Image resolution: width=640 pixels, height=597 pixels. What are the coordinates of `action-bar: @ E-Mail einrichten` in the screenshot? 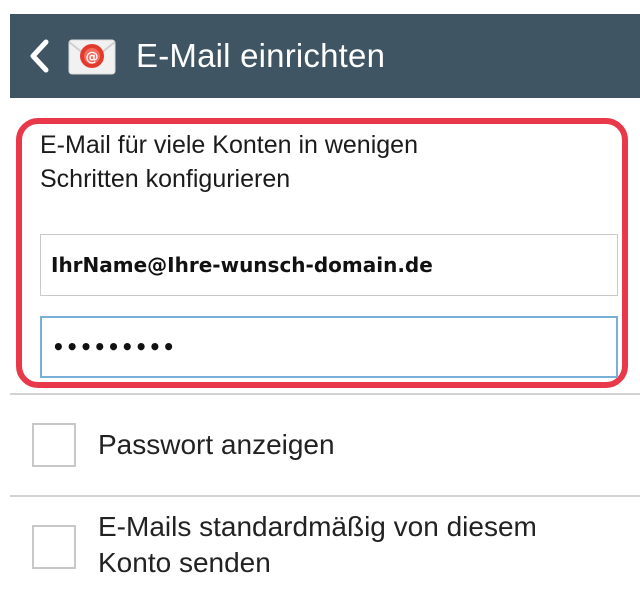 It's located at (325, 56).